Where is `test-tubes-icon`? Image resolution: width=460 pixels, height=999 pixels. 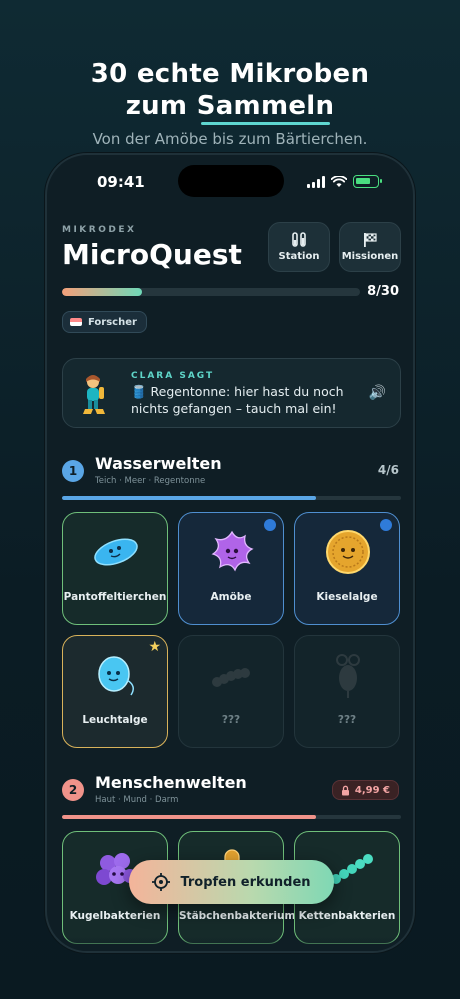
test-tubes-icon is located at coordinates (299, 239).